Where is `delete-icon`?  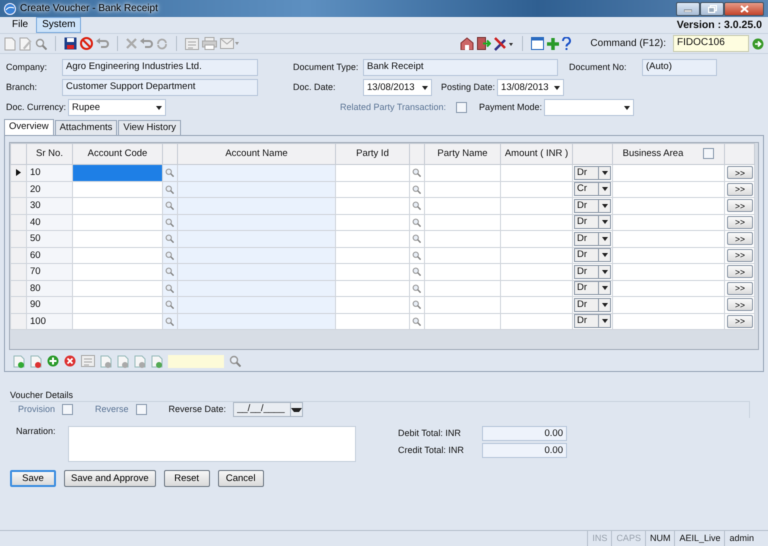
delete-icon is located at coordinates (70, 361).